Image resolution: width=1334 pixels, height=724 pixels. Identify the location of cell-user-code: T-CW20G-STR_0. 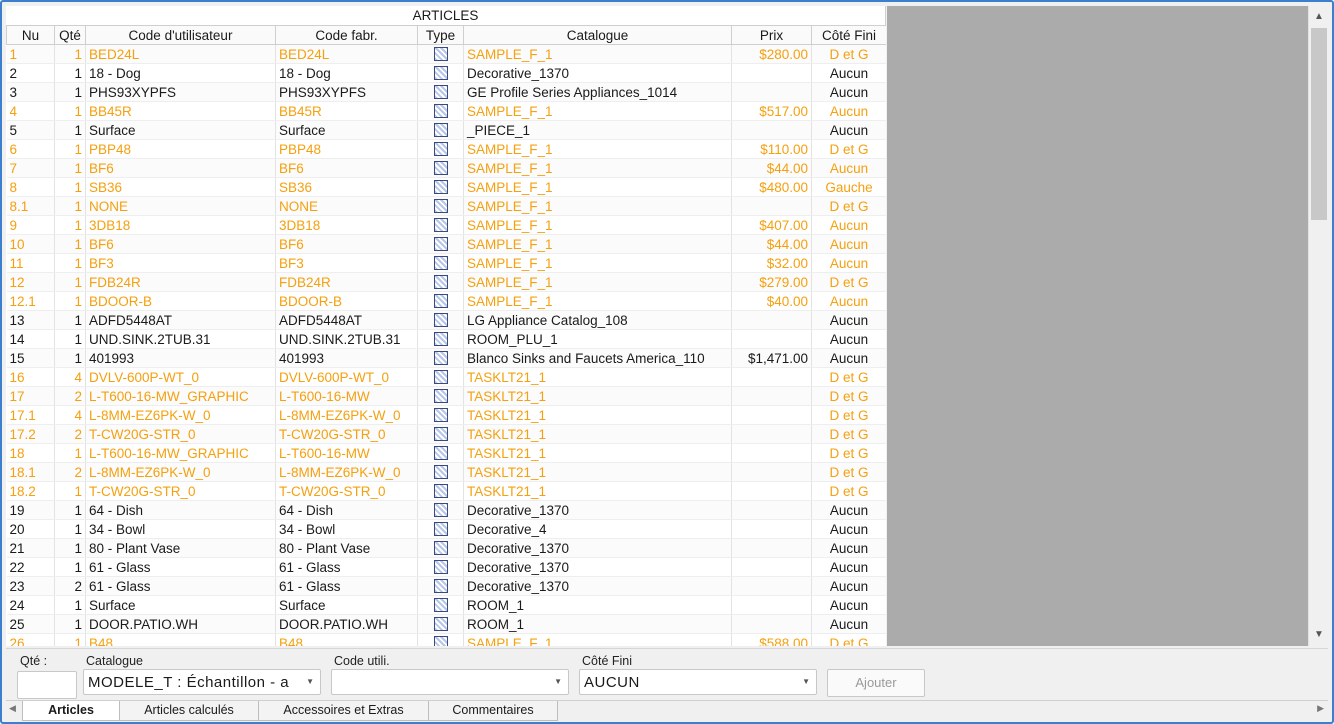
(180, 434).